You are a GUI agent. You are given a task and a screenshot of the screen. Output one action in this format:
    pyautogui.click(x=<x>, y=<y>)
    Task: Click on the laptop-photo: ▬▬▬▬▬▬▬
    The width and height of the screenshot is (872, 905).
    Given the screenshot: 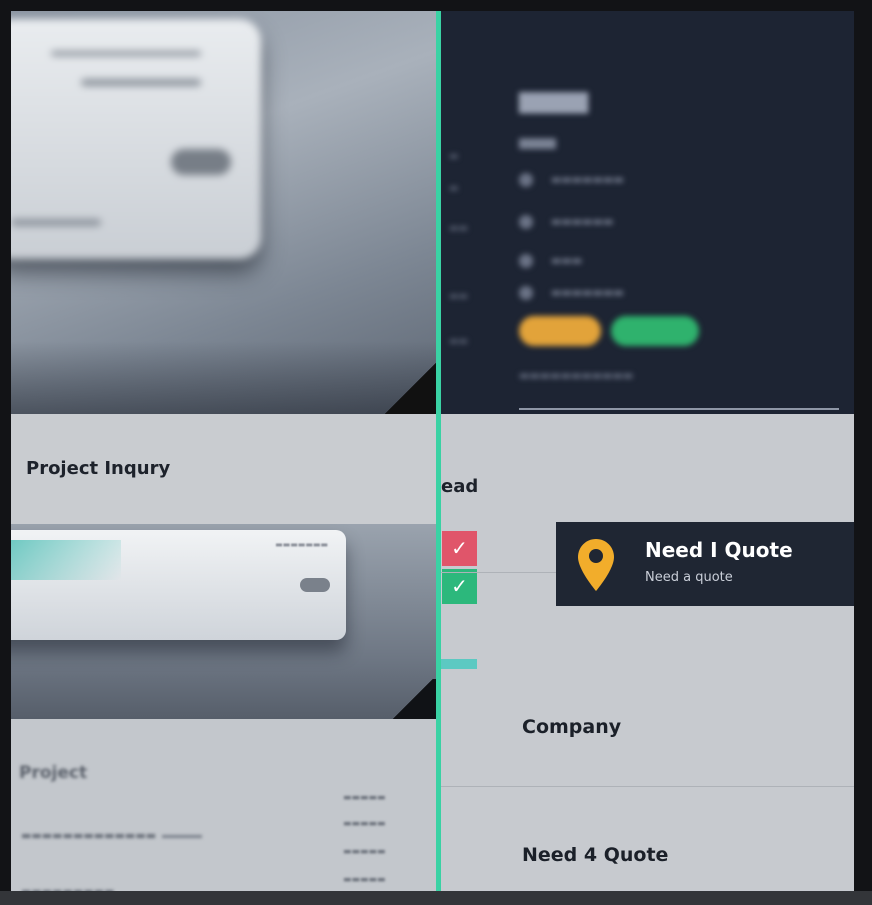 What is the action you would take?
    pyautogui.click(x=224, y=621)
    